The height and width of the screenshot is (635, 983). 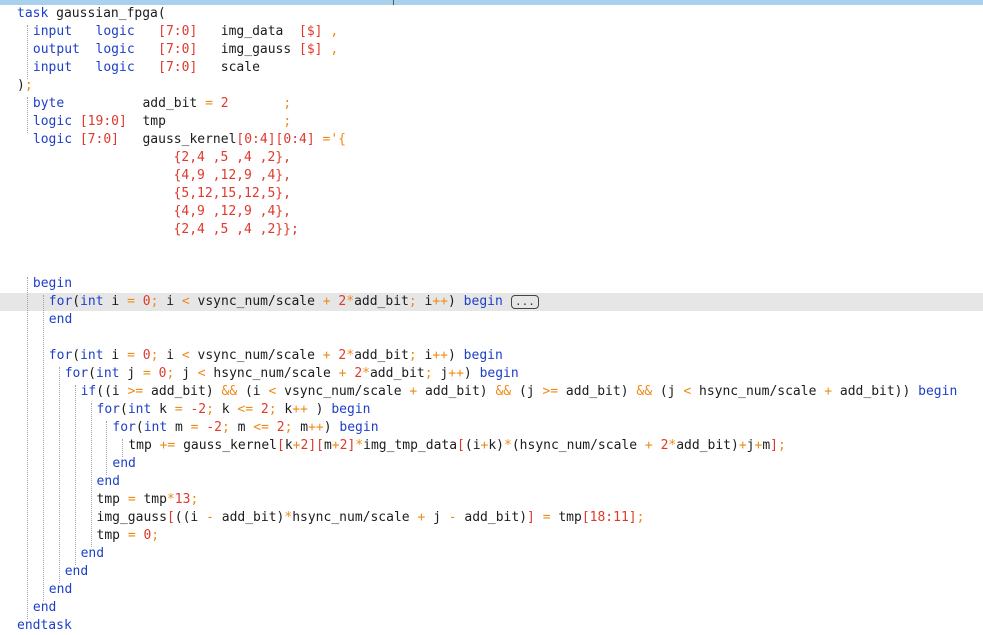 What do you see at coordinates (491, 68) in the screenshot?
I see `code-line: input logic [7:0] scale` at bounding box center [491, 68].